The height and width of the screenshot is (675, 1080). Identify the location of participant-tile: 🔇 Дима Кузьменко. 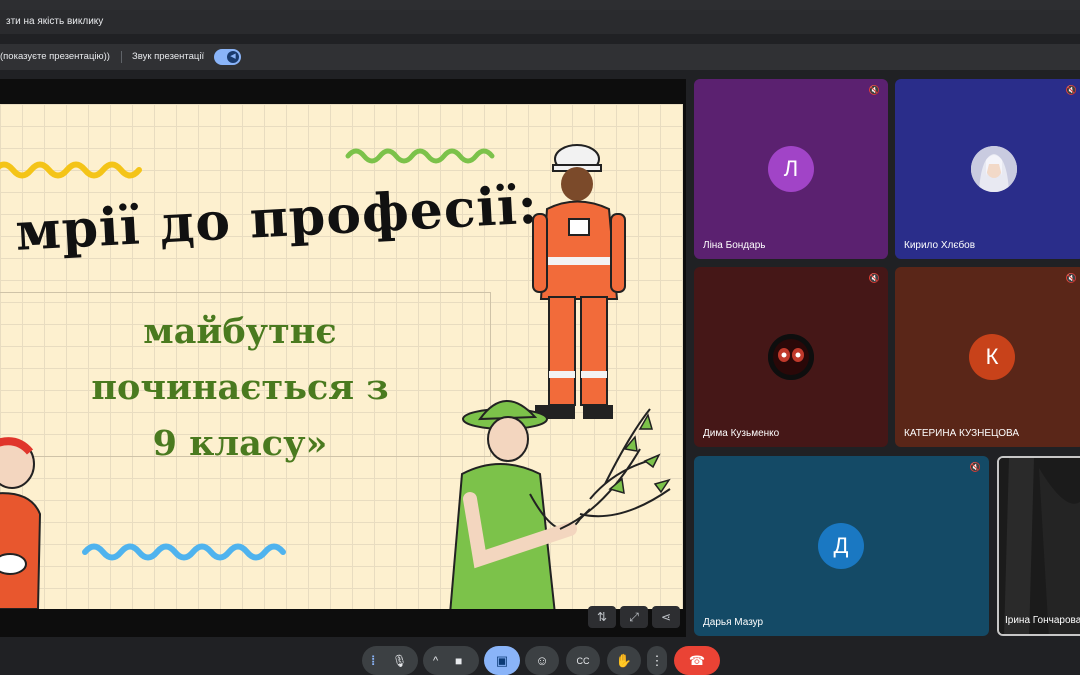
(791, 357).